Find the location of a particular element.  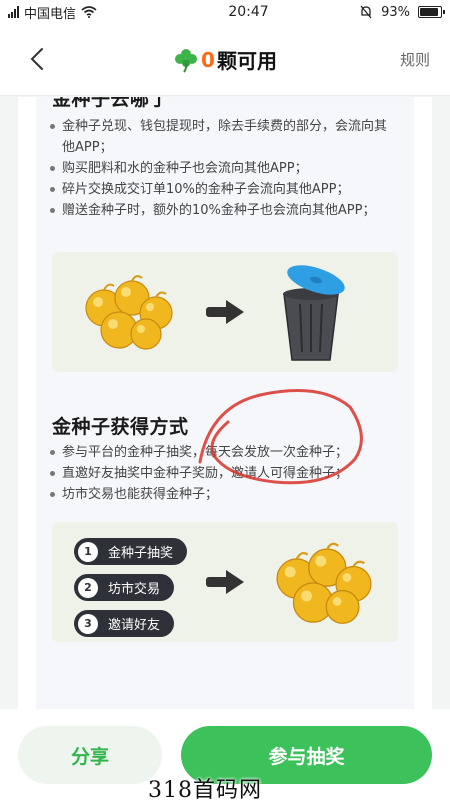

status-time: 20:47 is located at coordinates (248, 12).